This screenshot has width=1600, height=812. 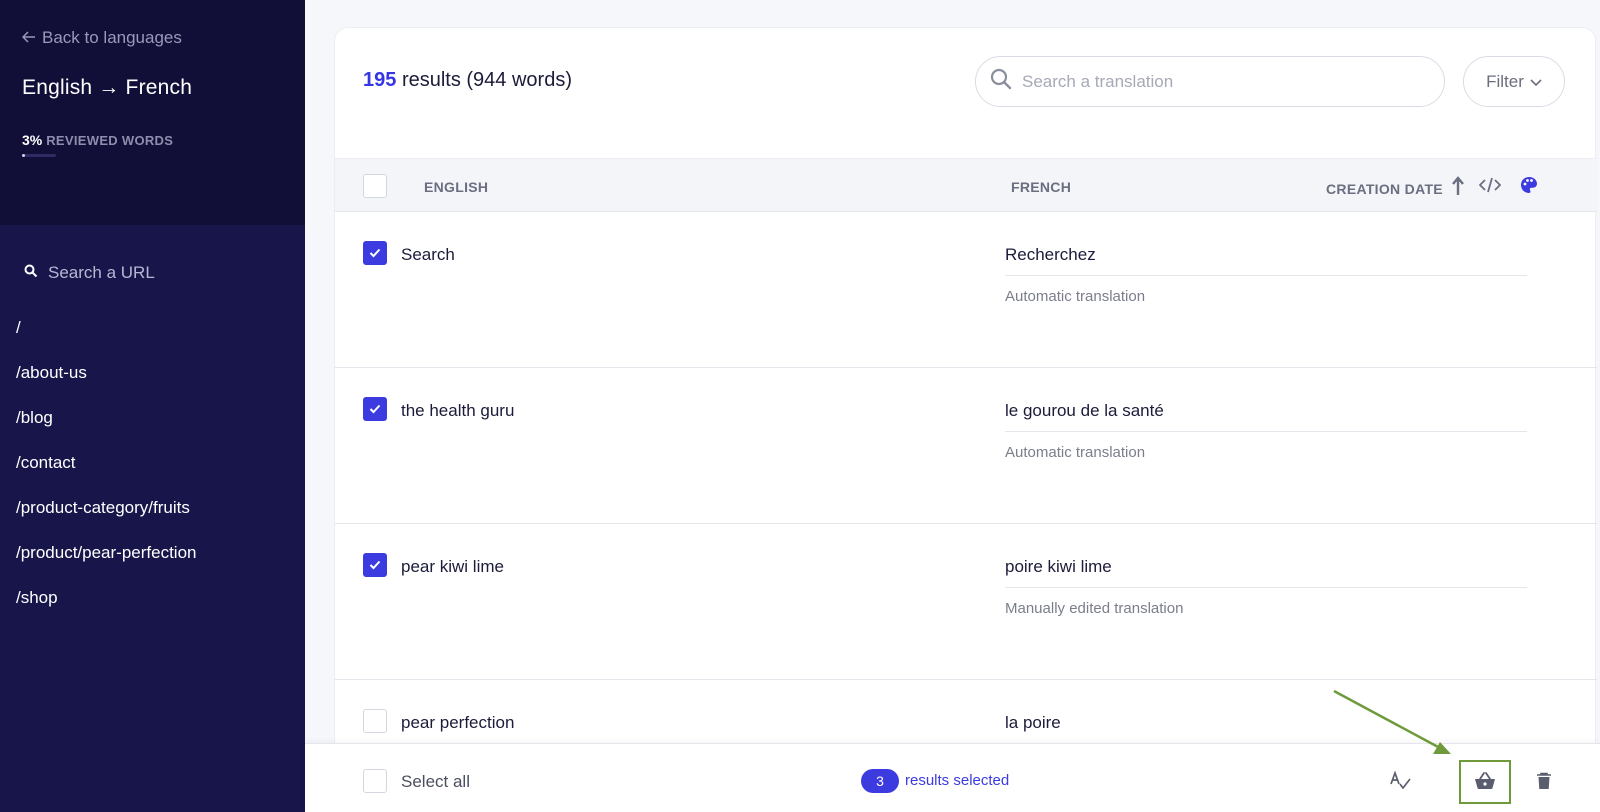 I want to click on results-summary: 195 results (944 words), so click(x=467, y=80).